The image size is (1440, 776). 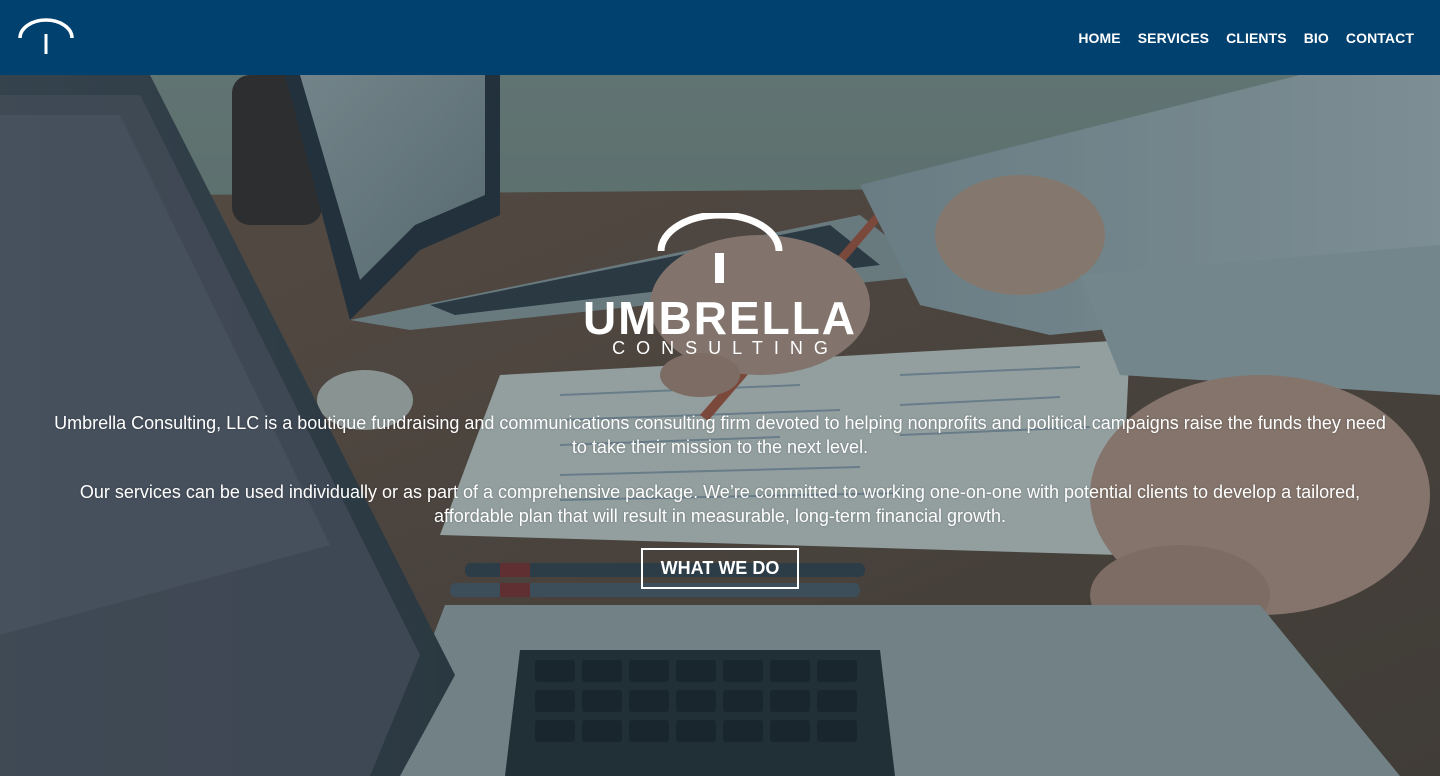 What do you see at coordinates (725, 348) in the screenshot?
I see `brand-subtitle: CONSULTING` at bounding box center [725, 348].